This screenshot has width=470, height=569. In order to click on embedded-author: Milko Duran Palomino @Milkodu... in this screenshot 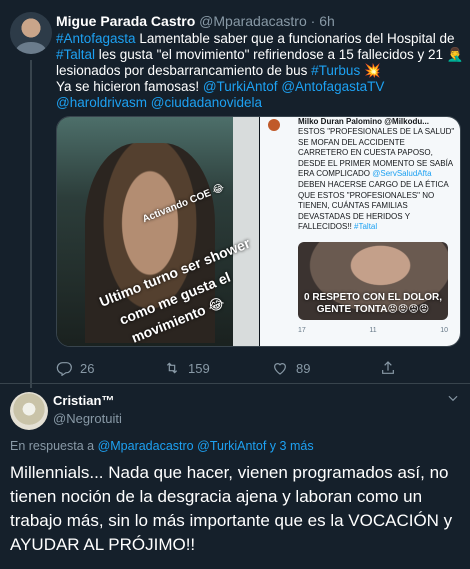, I will do `click(363, 121)`.